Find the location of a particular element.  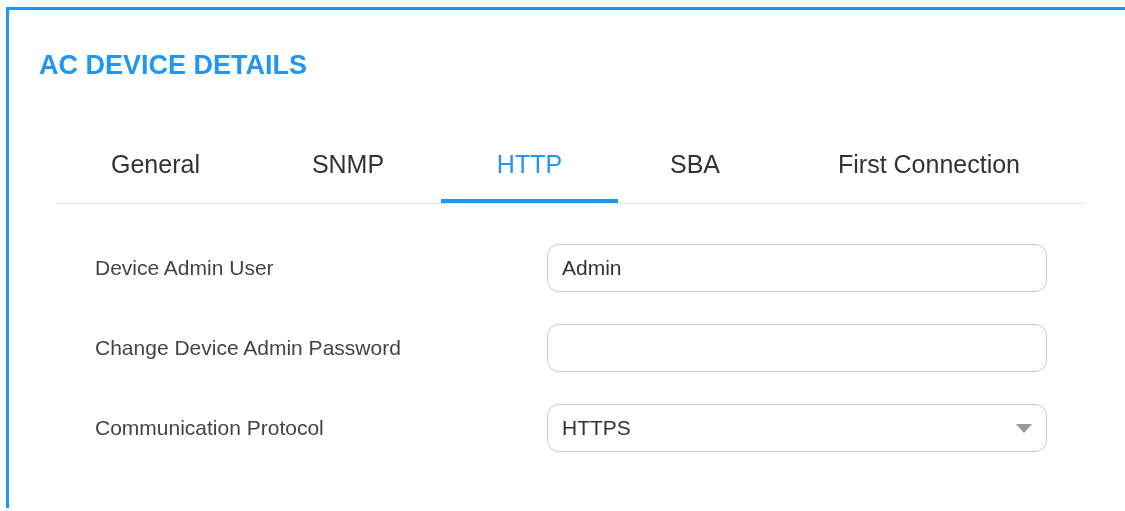

field-label: Communication Protocol is located at coordinates (210, 428).